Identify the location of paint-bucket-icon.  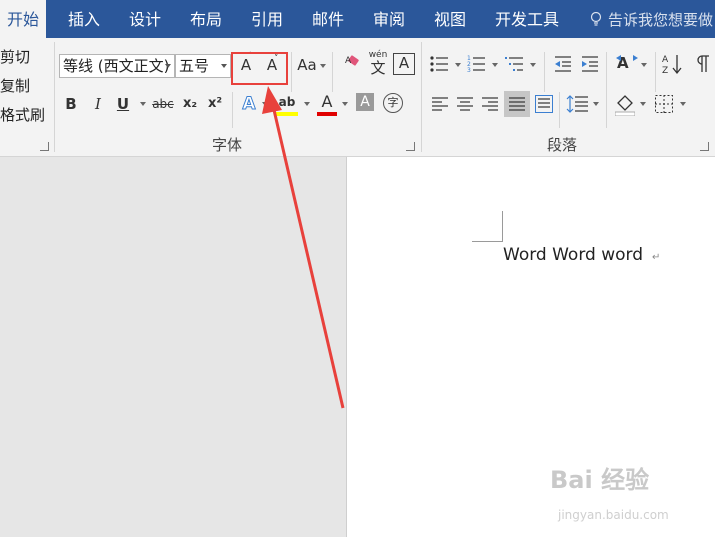
(625, 105).